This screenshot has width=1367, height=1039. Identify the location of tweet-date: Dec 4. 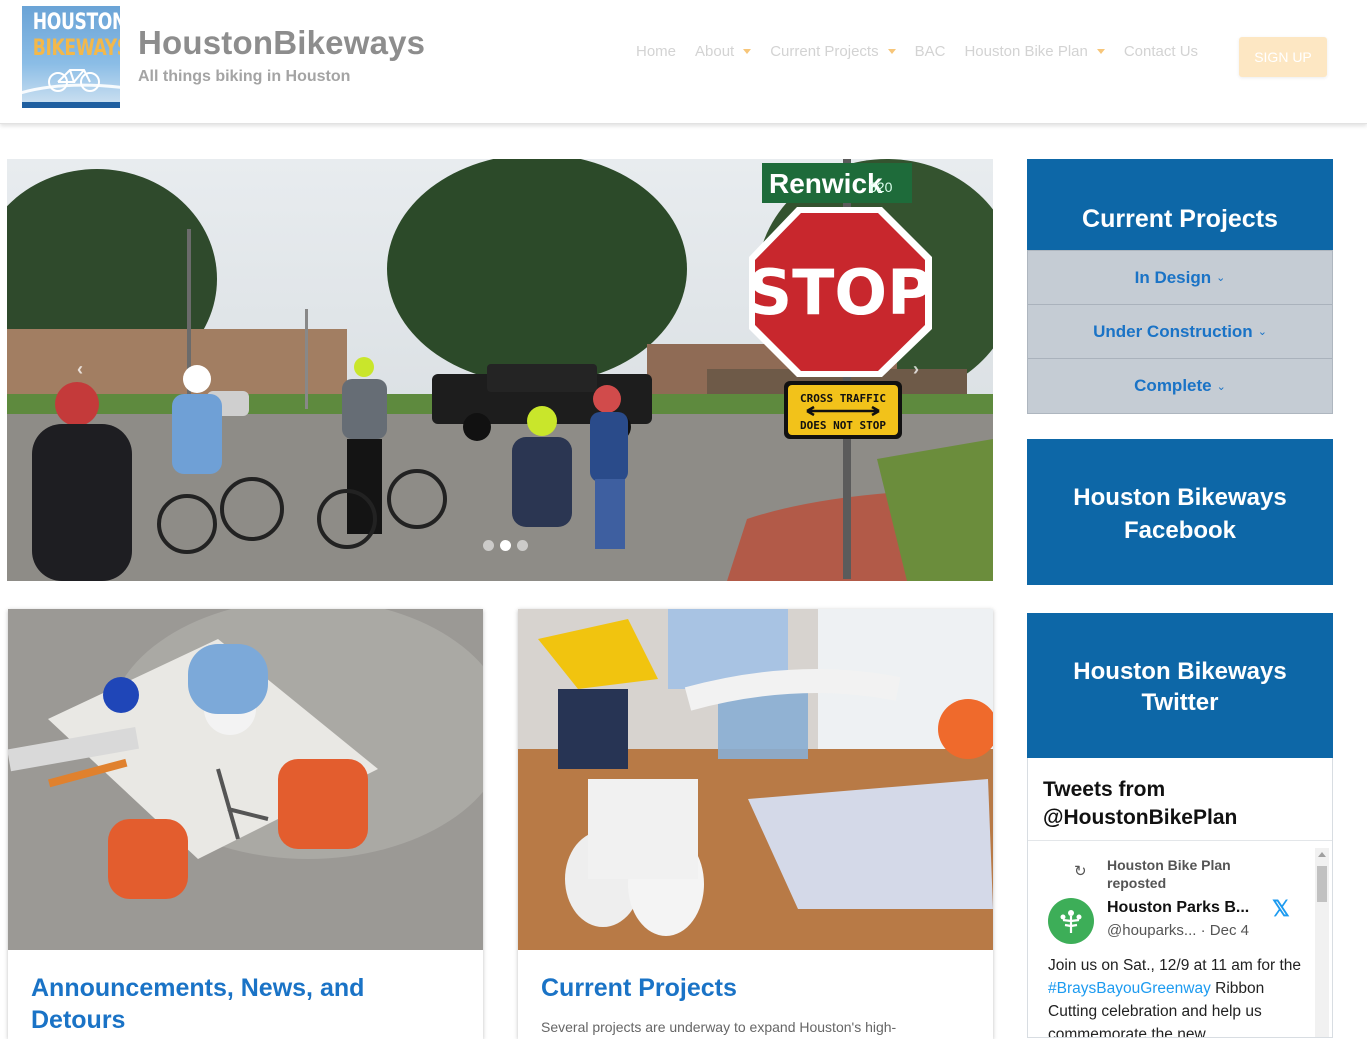
(1229, 930).